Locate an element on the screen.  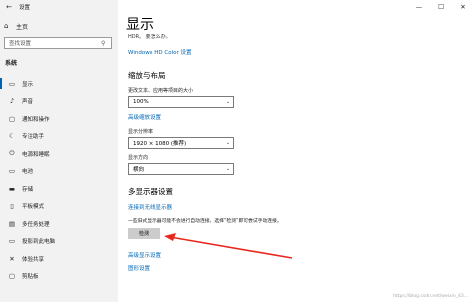
annotation-arrow is located at coordinates (228, 246).